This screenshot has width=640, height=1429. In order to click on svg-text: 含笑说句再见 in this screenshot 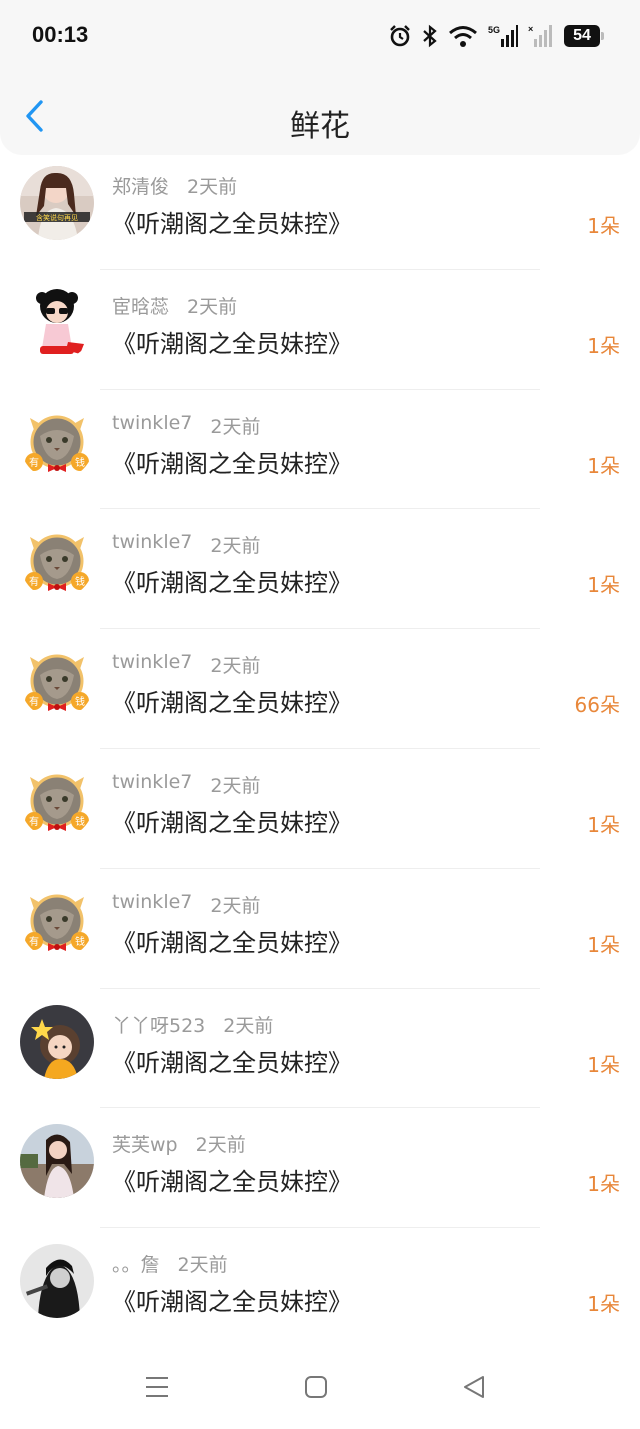, I will do `click(57, 217)`.